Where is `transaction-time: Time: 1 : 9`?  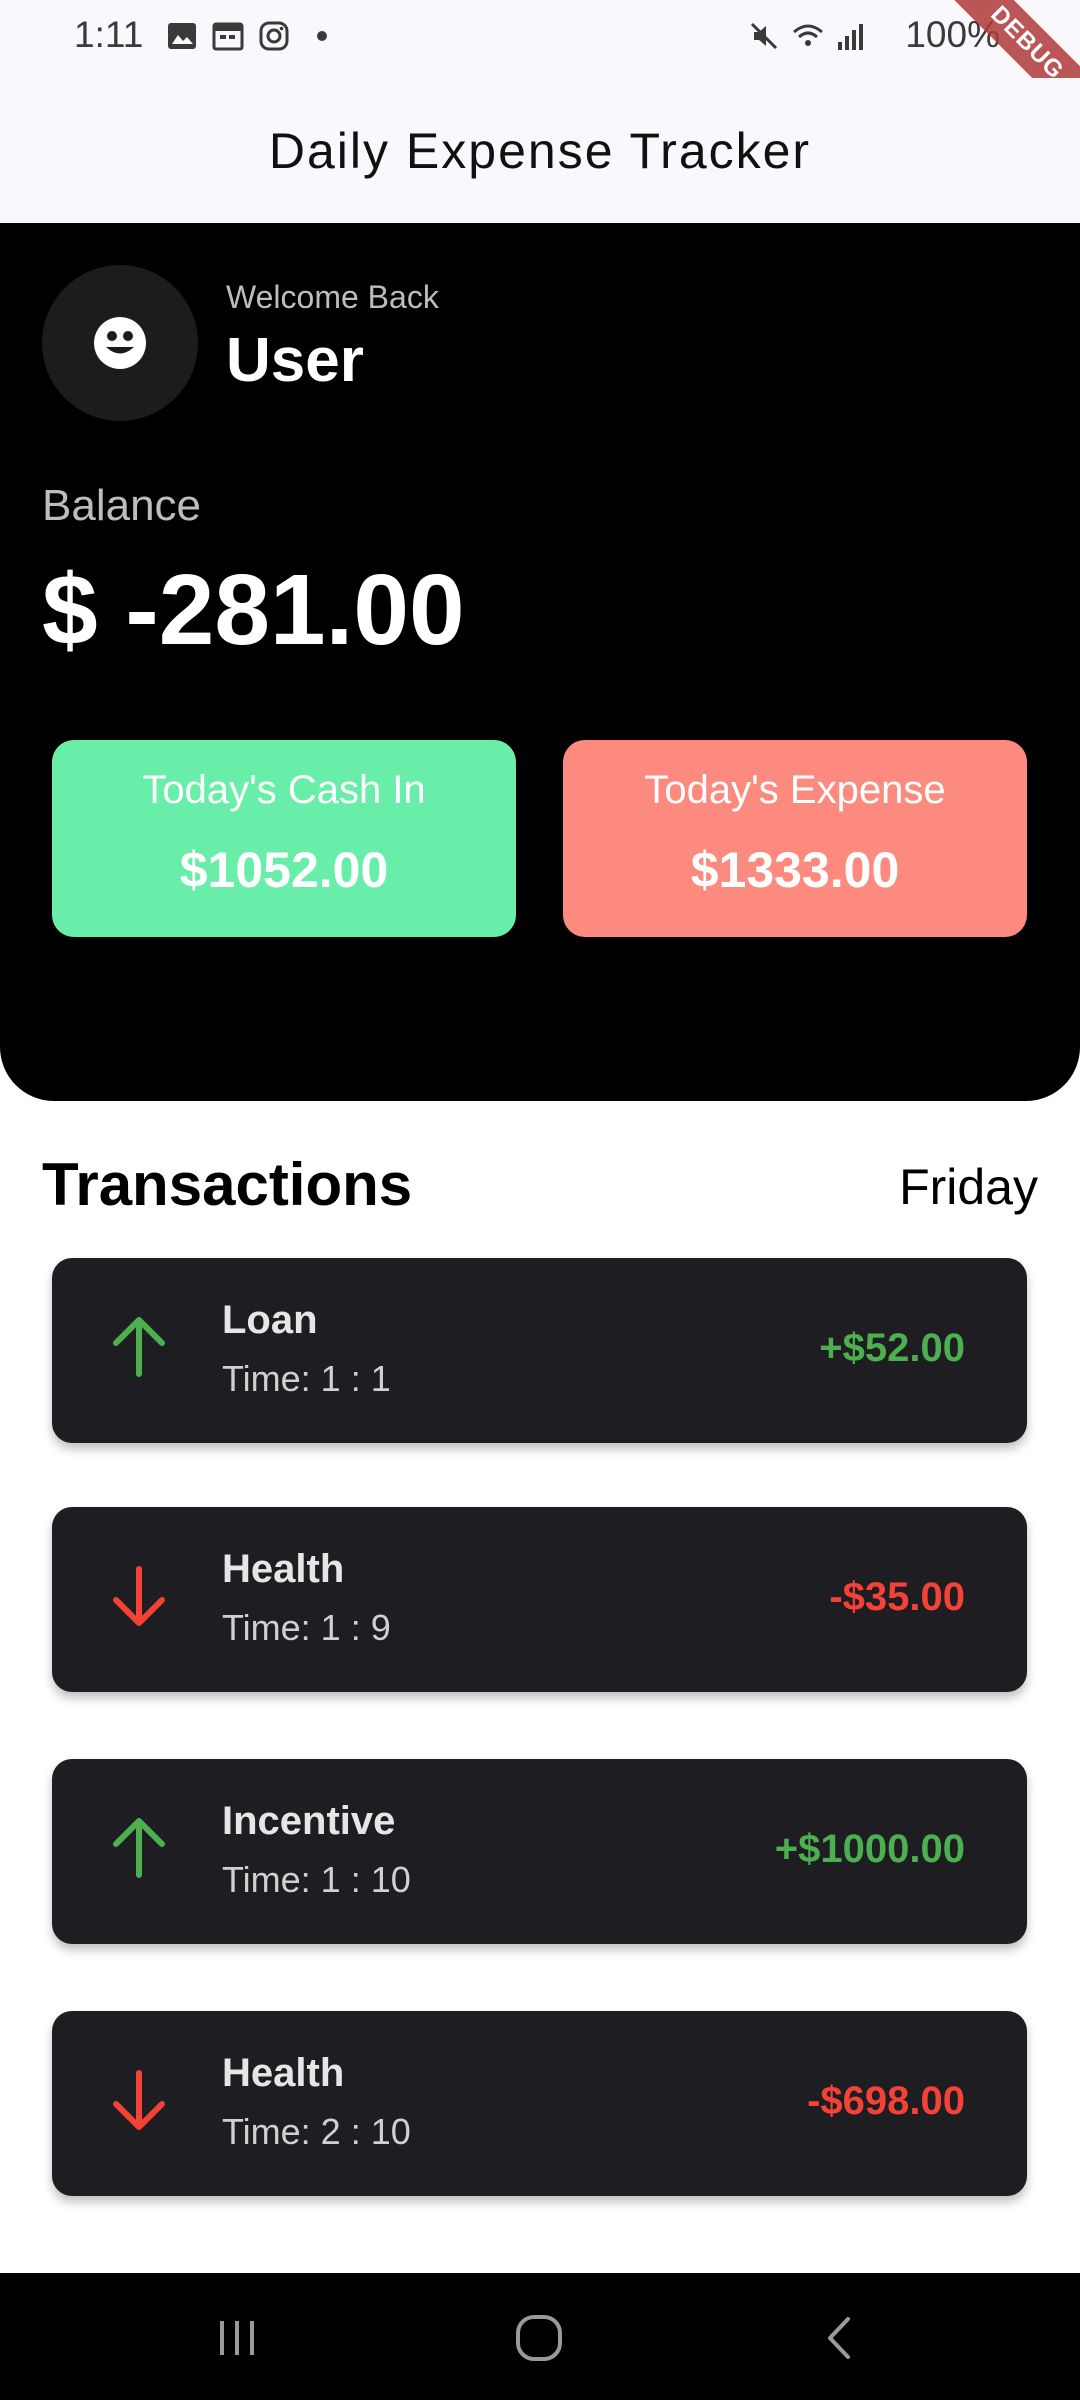
transaction-time: Time: 1 : 9 is located at coordinates (306, 1627).